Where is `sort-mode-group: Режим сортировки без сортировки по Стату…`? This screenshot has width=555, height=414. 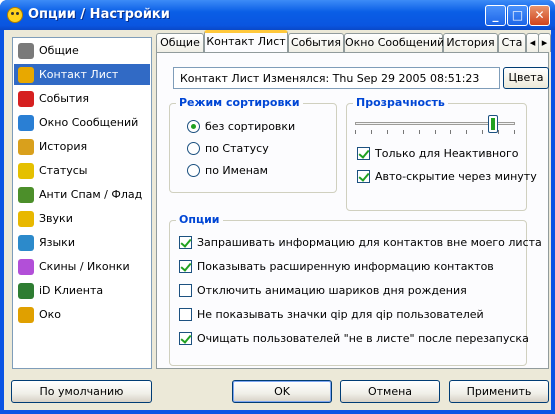
sort-mode-group: Режим сортировки без сортировки по Стату… is located at coordinates (253, 144).